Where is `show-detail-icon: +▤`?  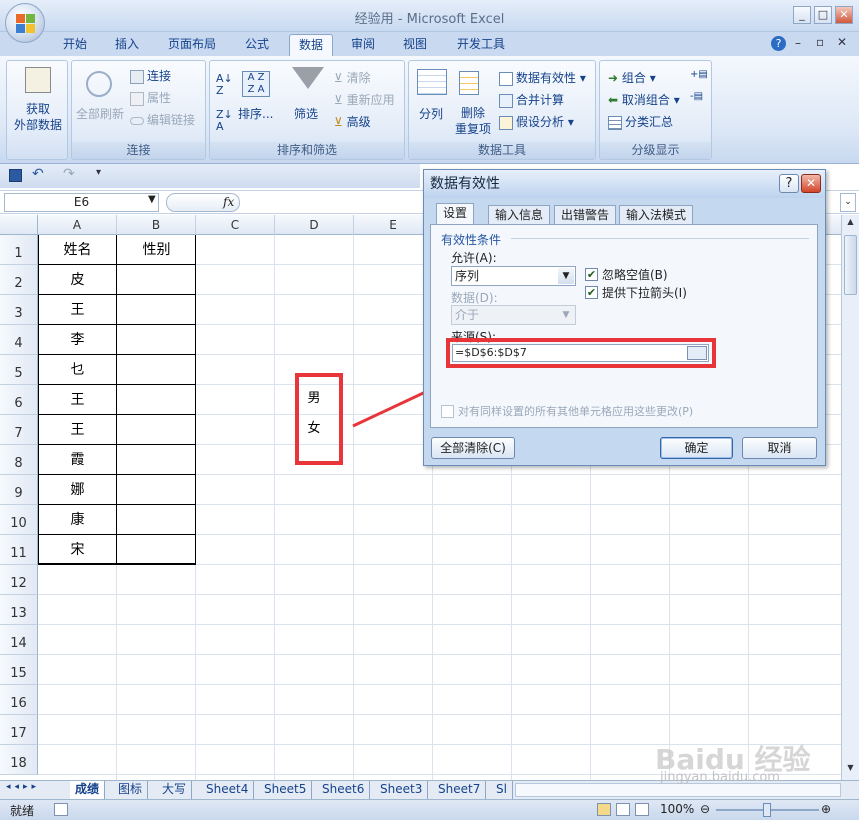
show-detail-icon: +▤ is located at coordinates (699, 74).